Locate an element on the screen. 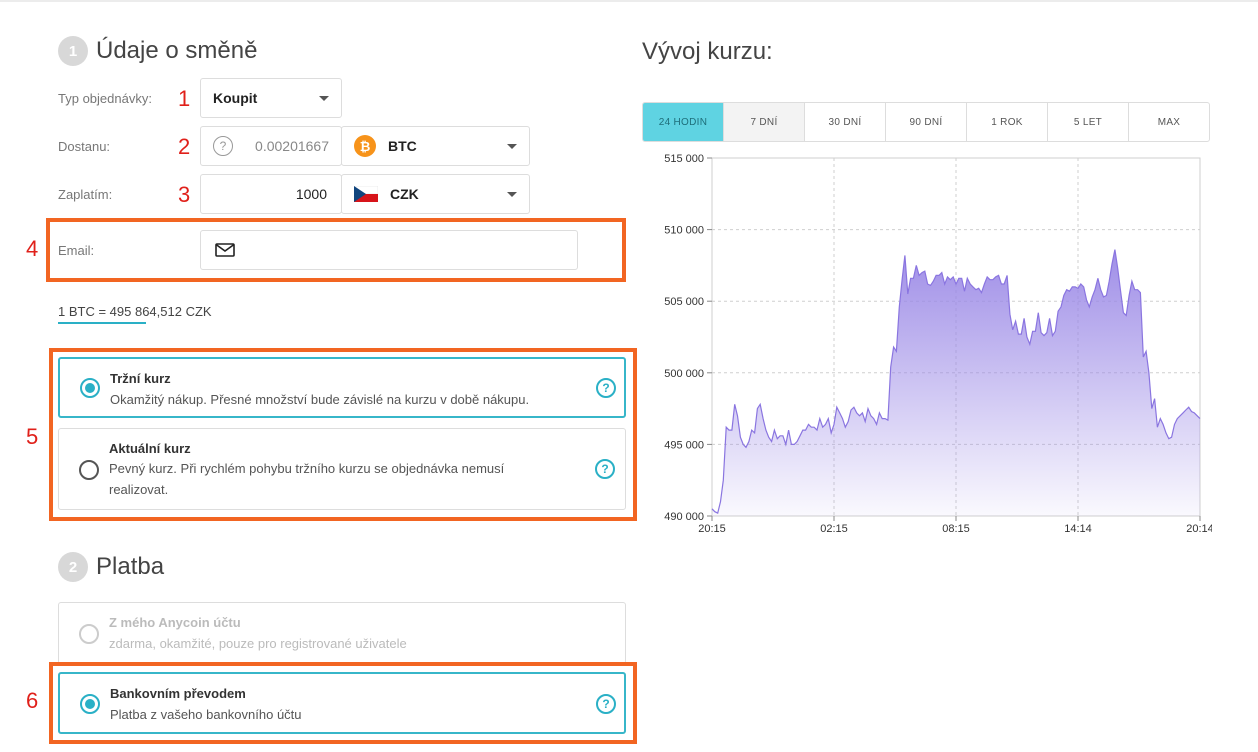 The height and width of the screenshot is (752, 1258). x-tick-label: 14:14 is located at coordinates (1078, 529).